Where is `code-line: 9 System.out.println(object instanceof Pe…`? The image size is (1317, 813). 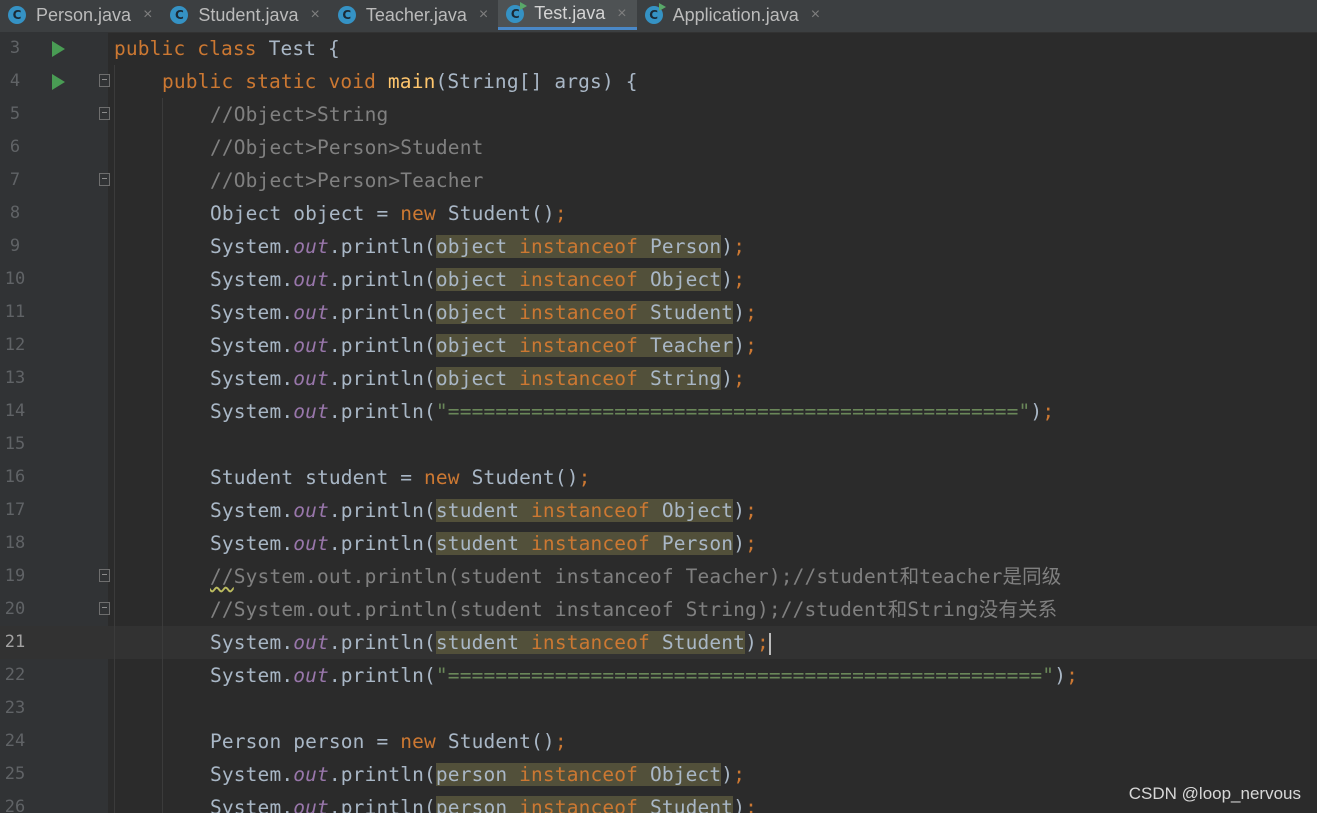 code-line: 9 System.out.println(object instanceof Pe… is located at coordinates (658, 246).